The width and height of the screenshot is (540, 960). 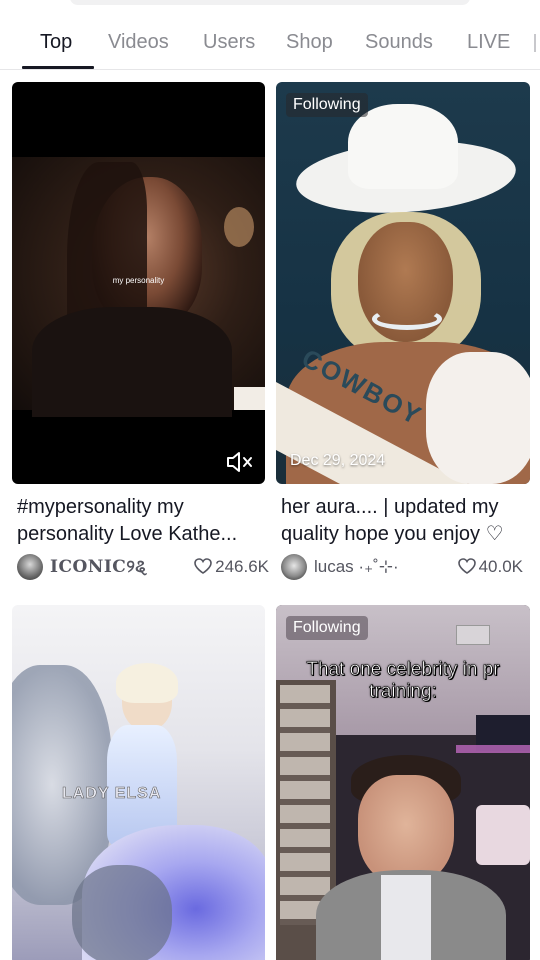 I want to click on search-tabs: Top Videos Users Shop Sounds LIVE, so click(x=270, y=45).